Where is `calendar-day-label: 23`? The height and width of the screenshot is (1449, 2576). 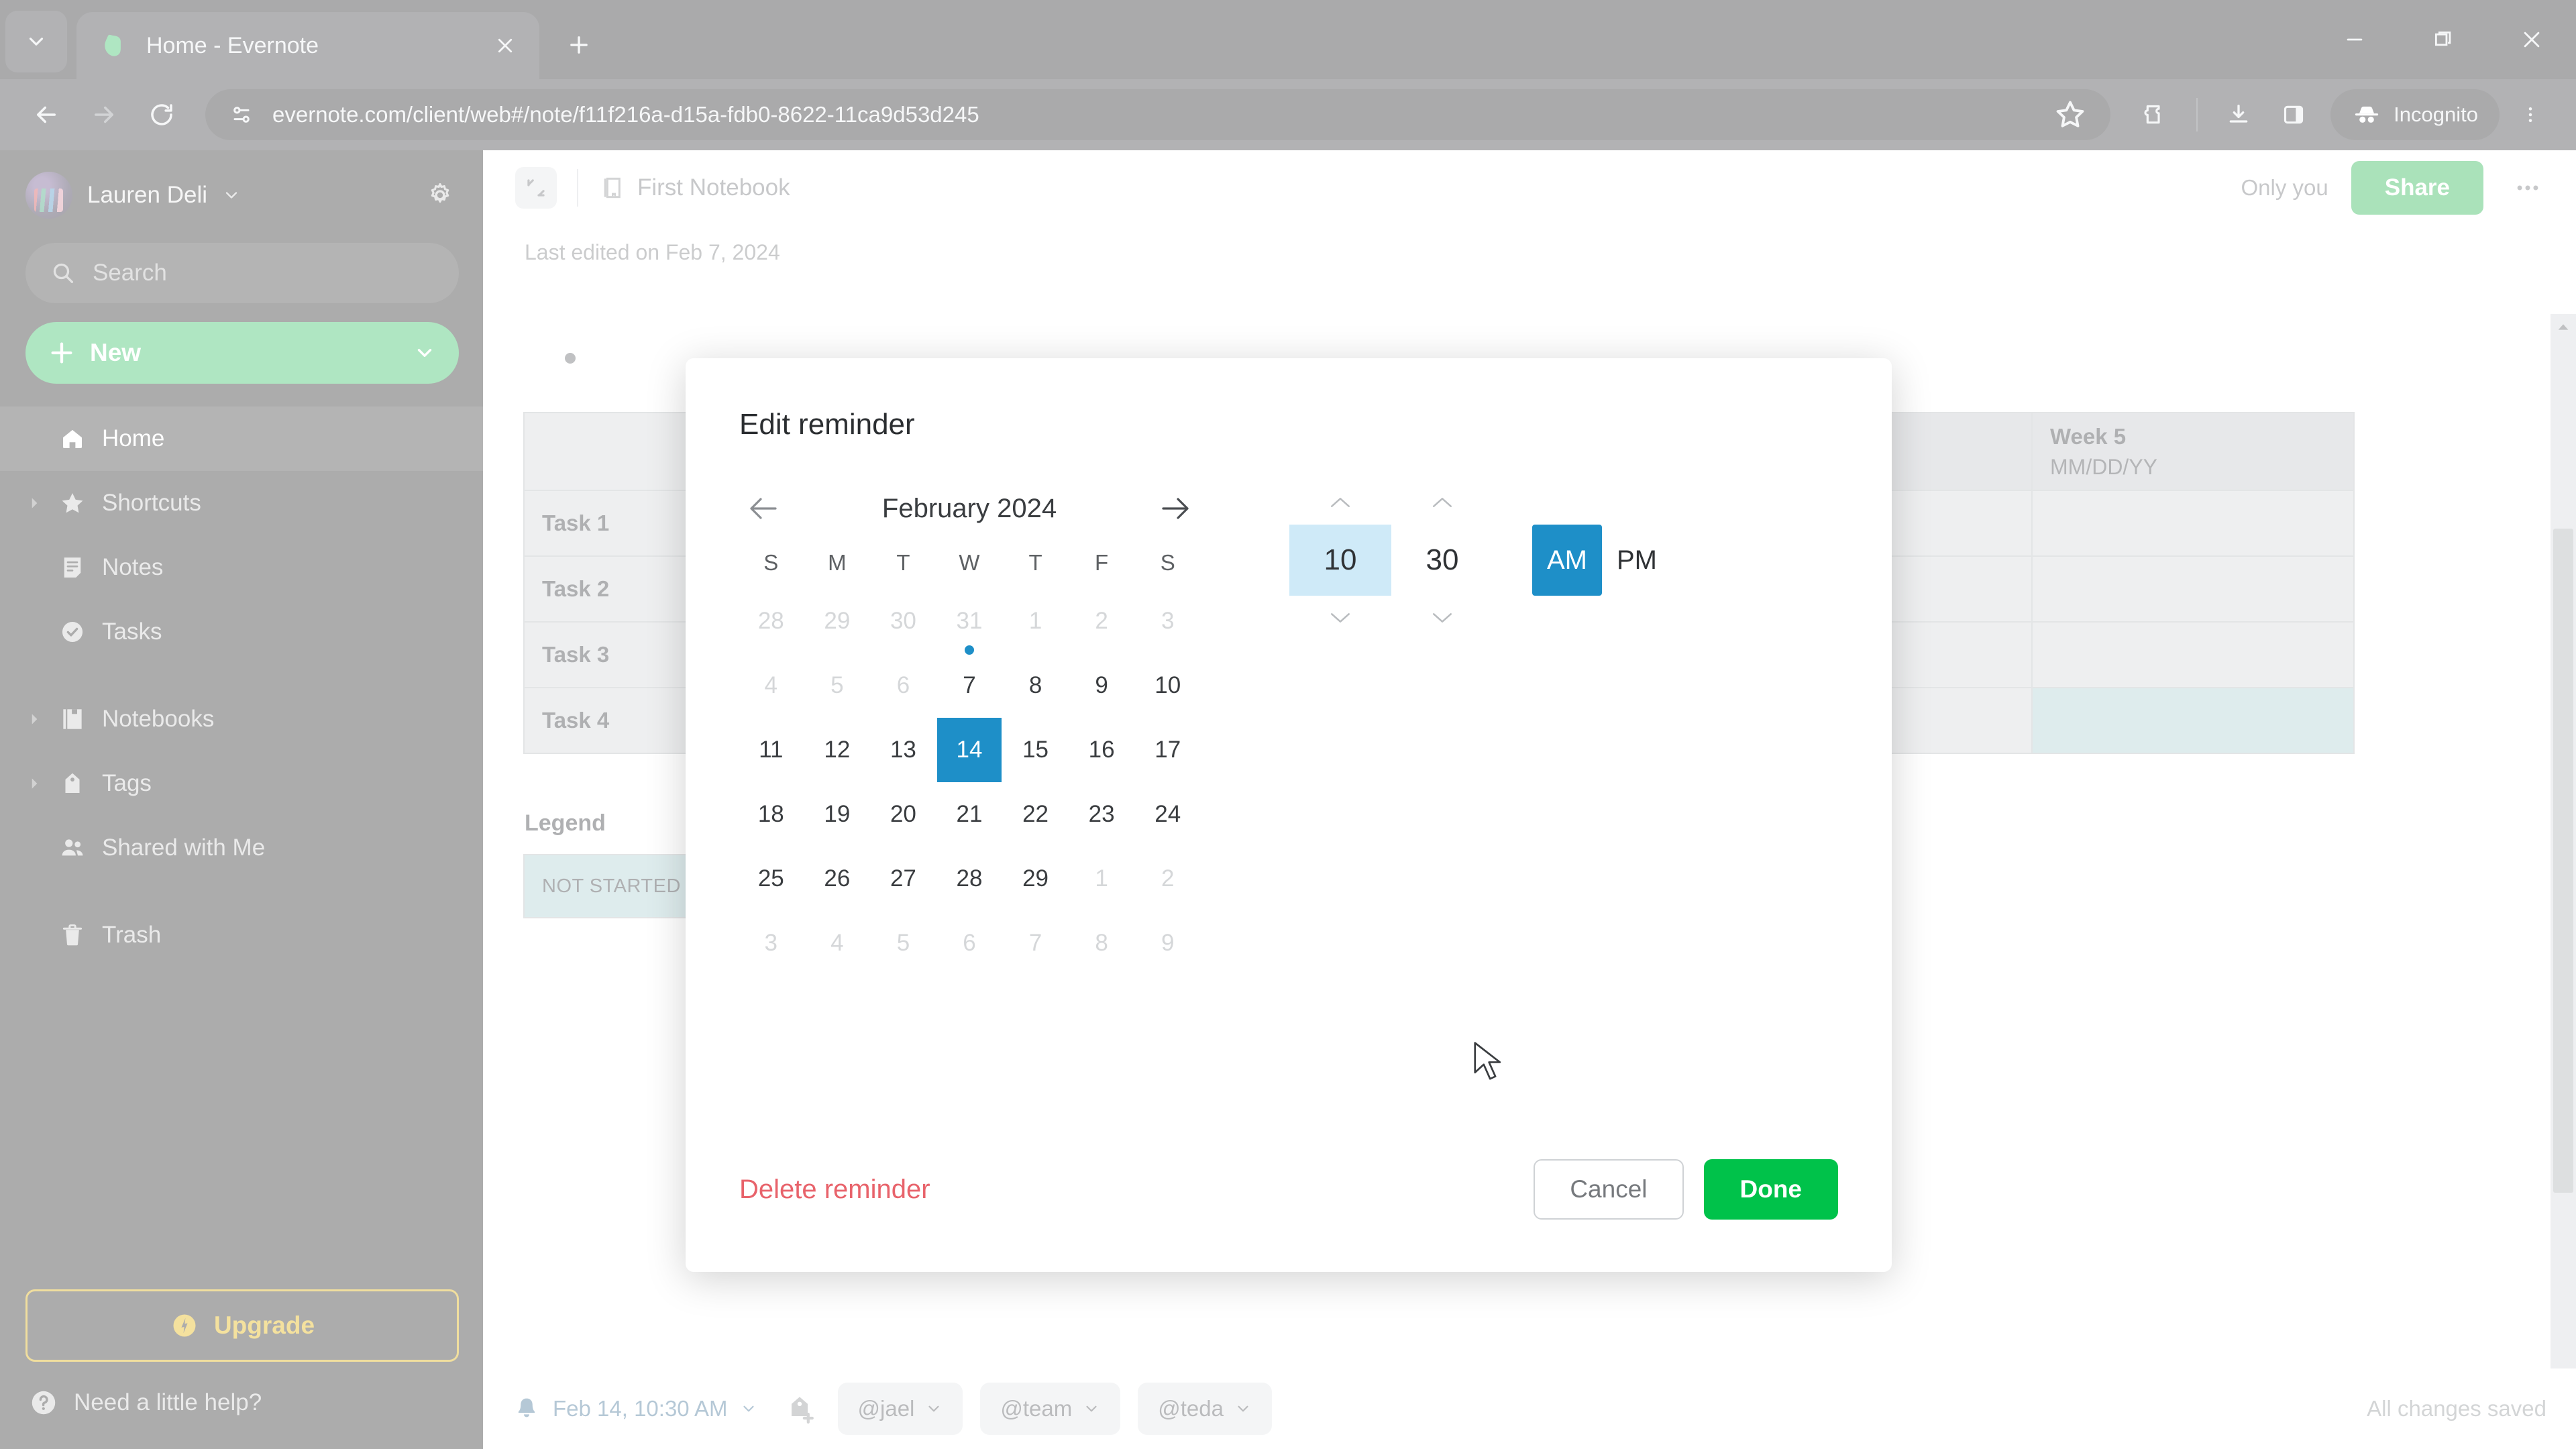 calendar-day-label: 23 is located at coordinates (1101, 814).